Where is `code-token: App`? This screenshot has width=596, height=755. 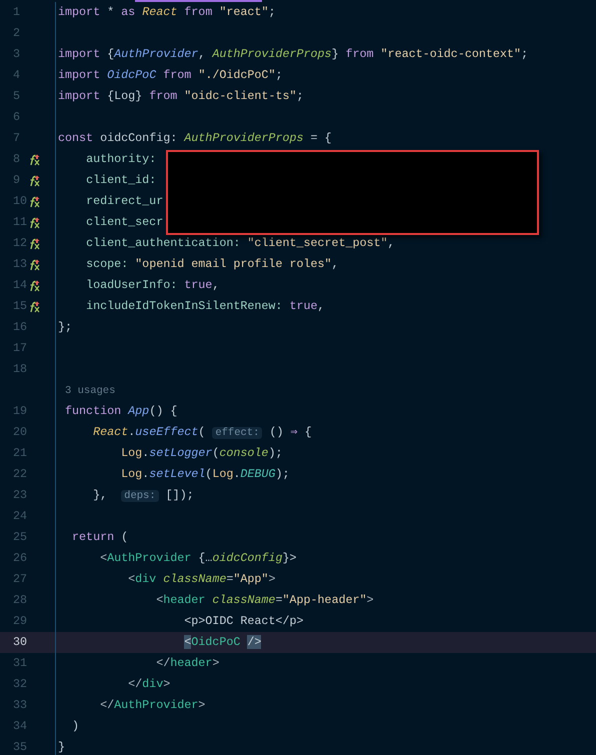 code-token: App is located at coordinates (139, 411).